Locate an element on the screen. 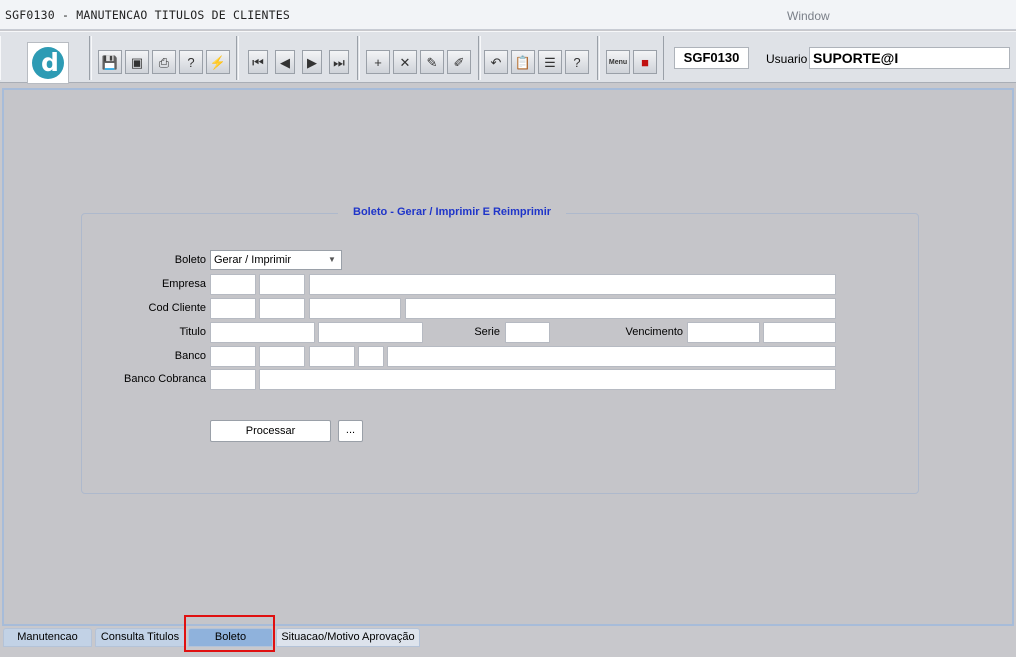  vencimento-end-field is located at coordinates (799, 332).